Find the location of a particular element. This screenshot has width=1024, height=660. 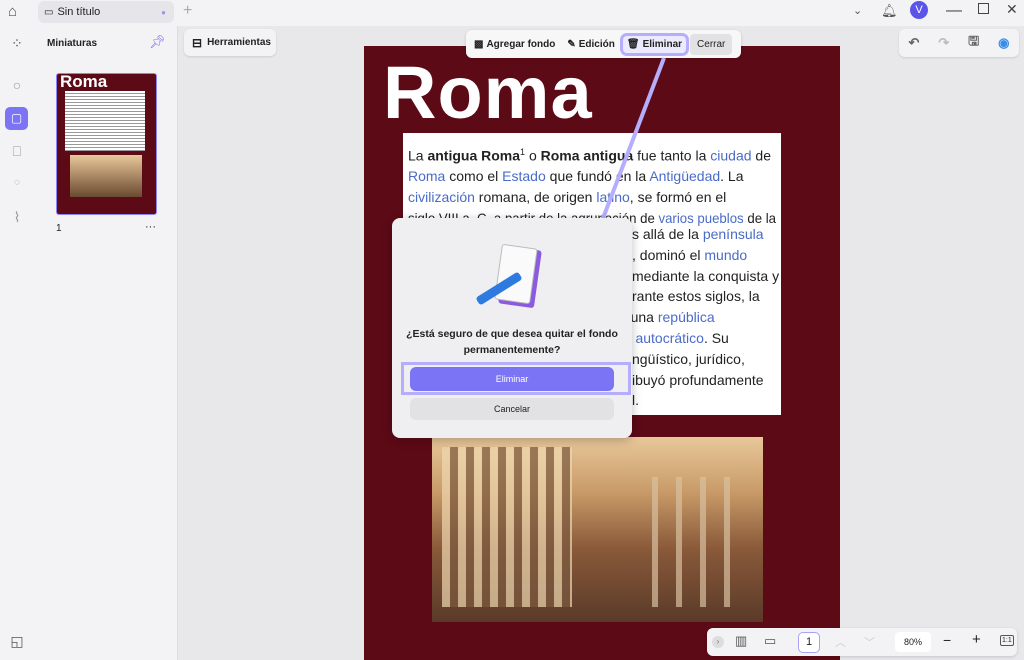

zoom-out-button: − is located at coordinates (947, 640).